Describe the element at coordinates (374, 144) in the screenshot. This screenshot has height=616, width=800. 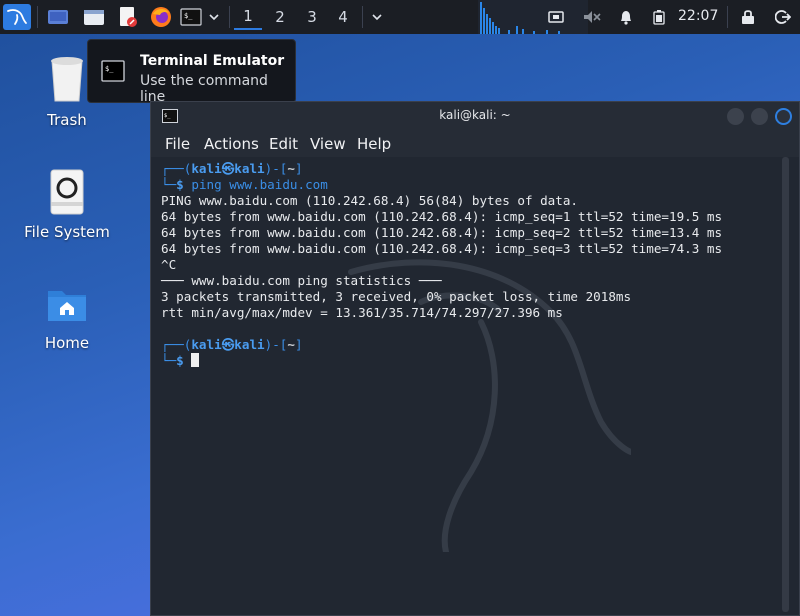
I see `menu-help: Help` at that location.